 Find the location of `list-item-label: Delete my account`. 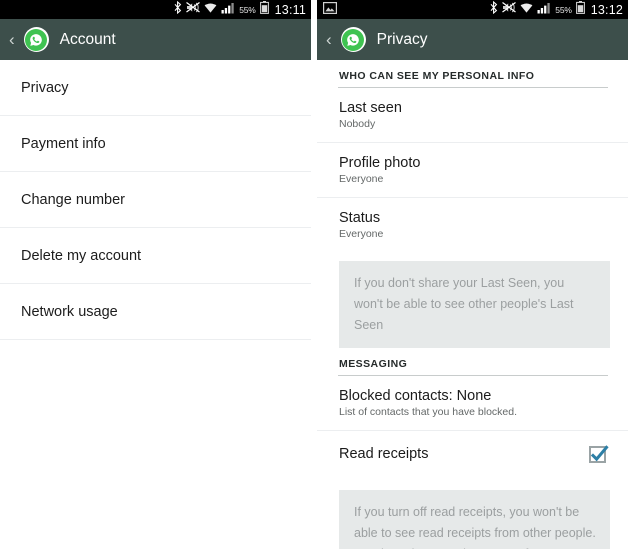

list-item-label: Delete my account is located at coordinates (81, 255).